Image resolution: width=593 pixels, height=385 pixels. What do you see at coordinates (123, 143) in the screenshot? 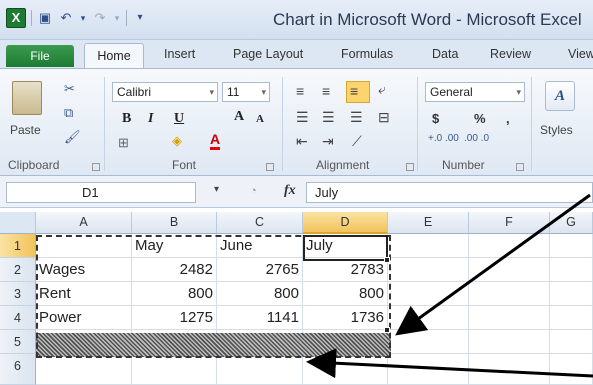
I see `borders-icon: ⊞` at bounding box center [123, 143].